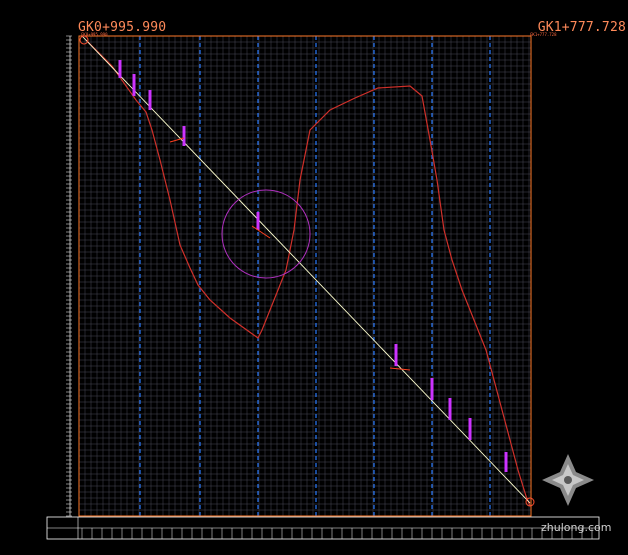  Describe the element at coordinates (576, 527) in the screenshot. I see `watermark-text: zhulong.com` at that location.